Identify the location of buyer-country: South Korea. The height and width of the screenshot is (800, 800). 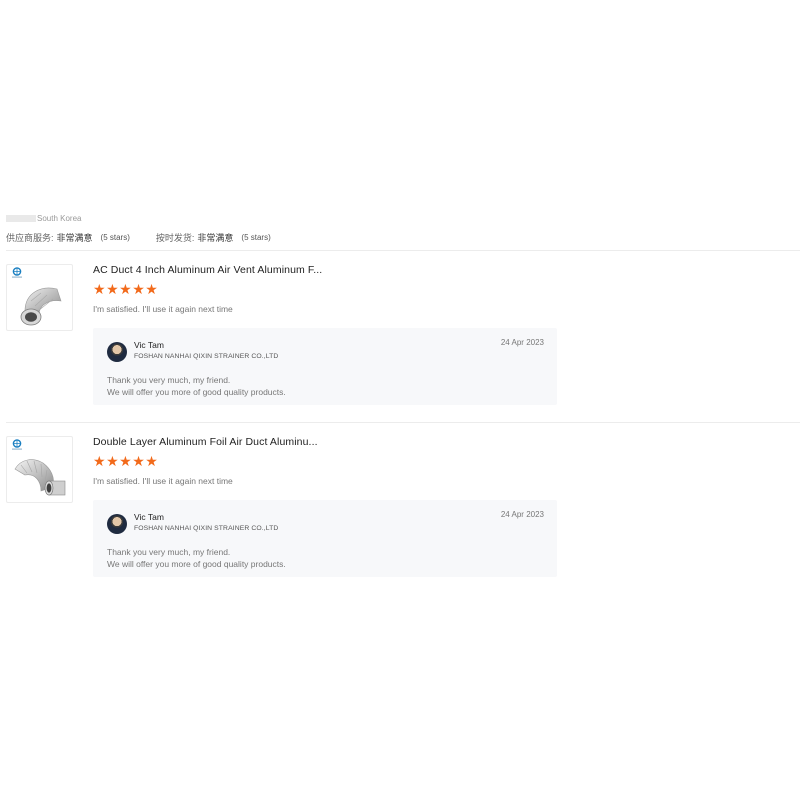
(59, 218).